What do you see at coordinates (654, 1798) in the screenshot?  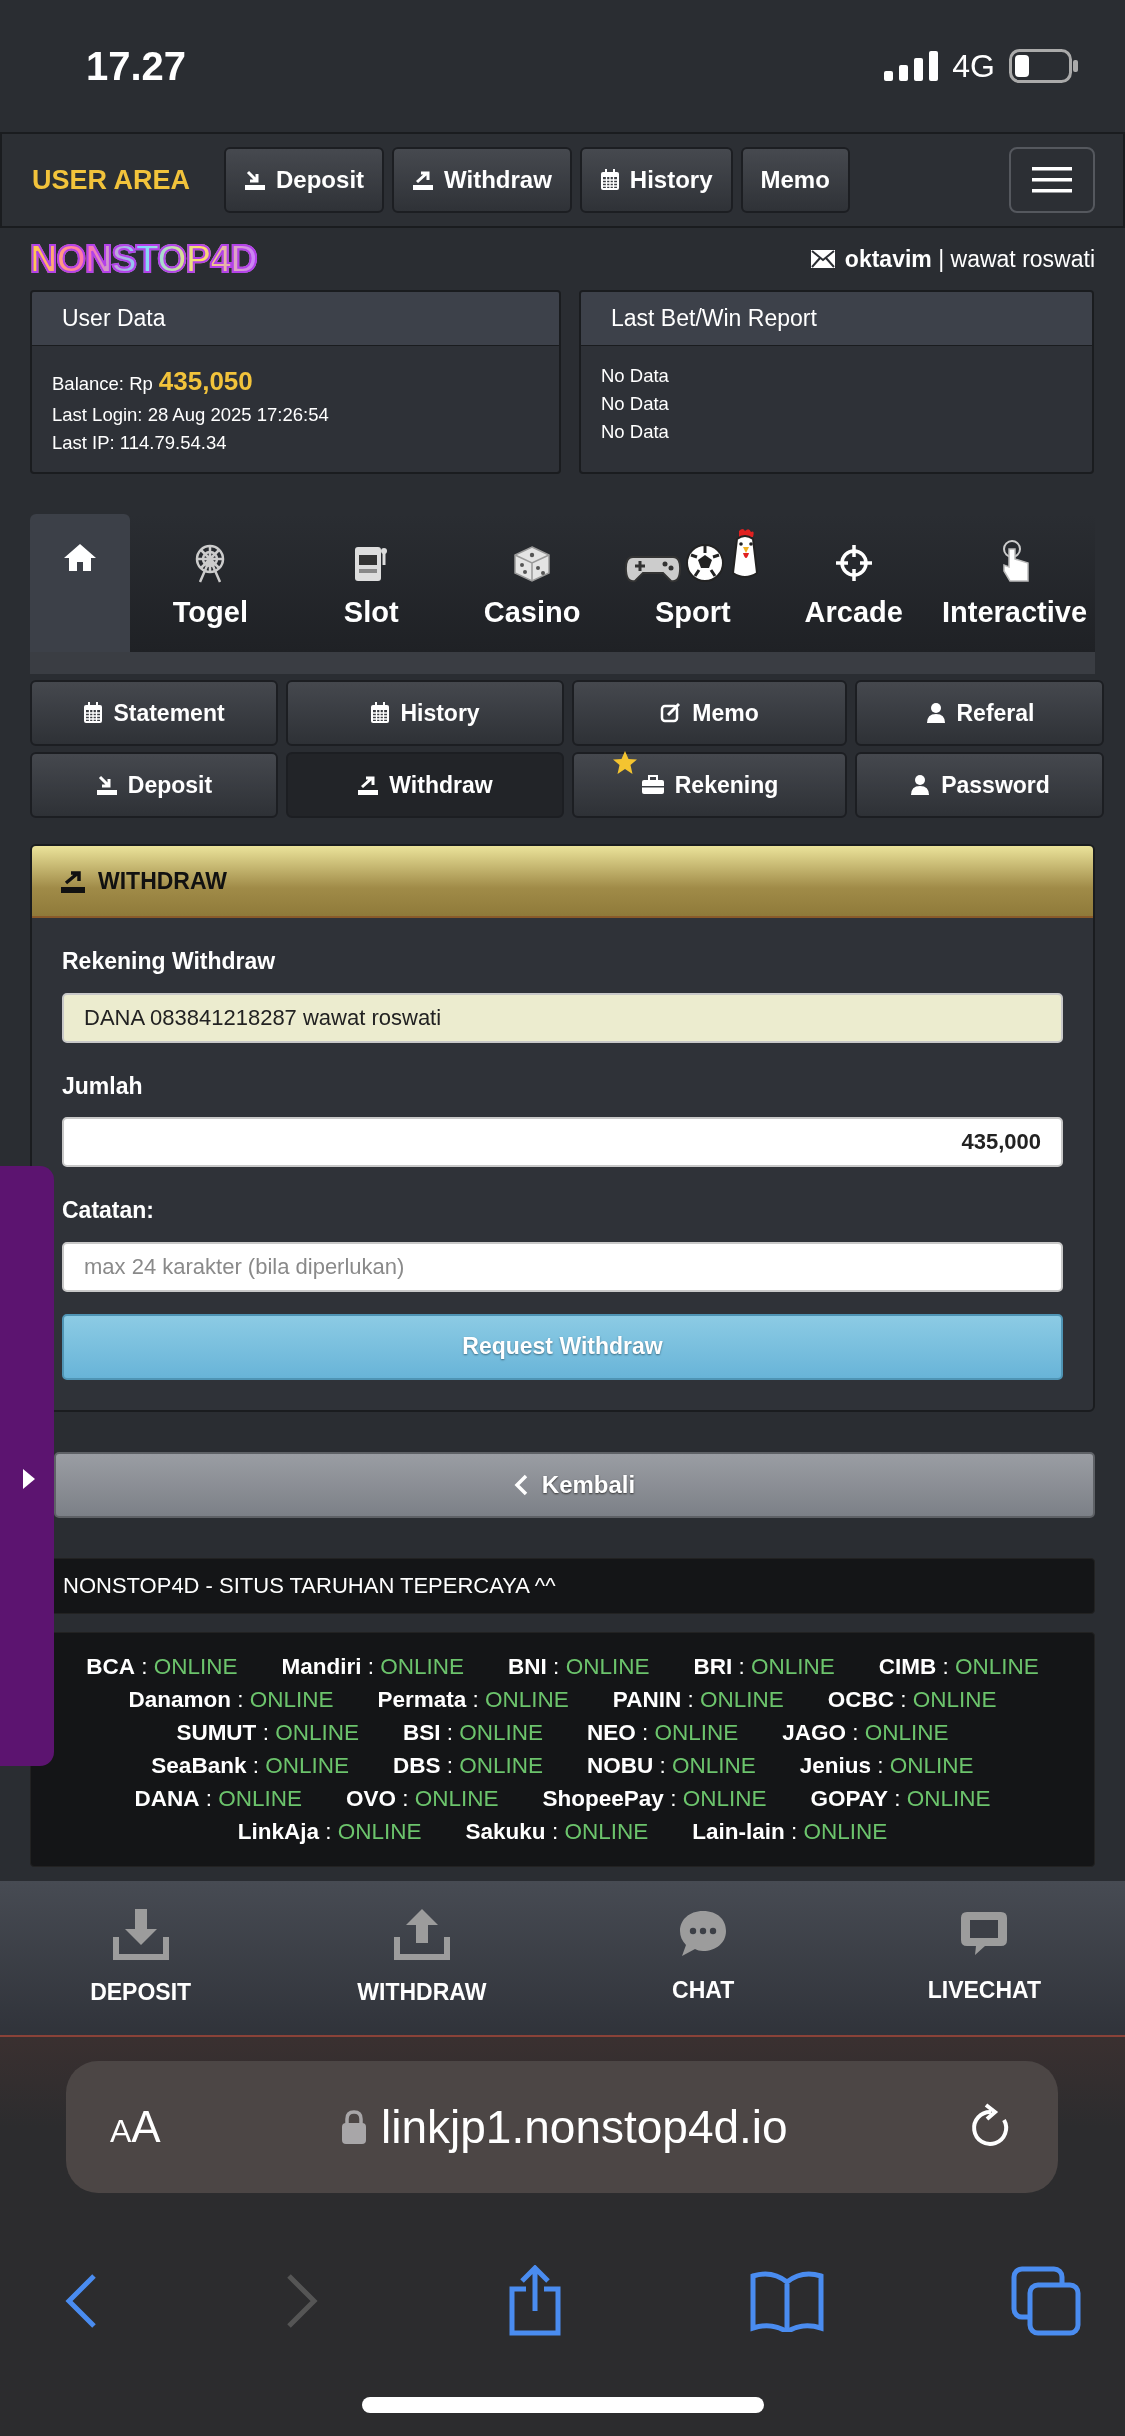 I see `bank-status: ShopeePay : ONLINE` at bounding box center [654, 1798].